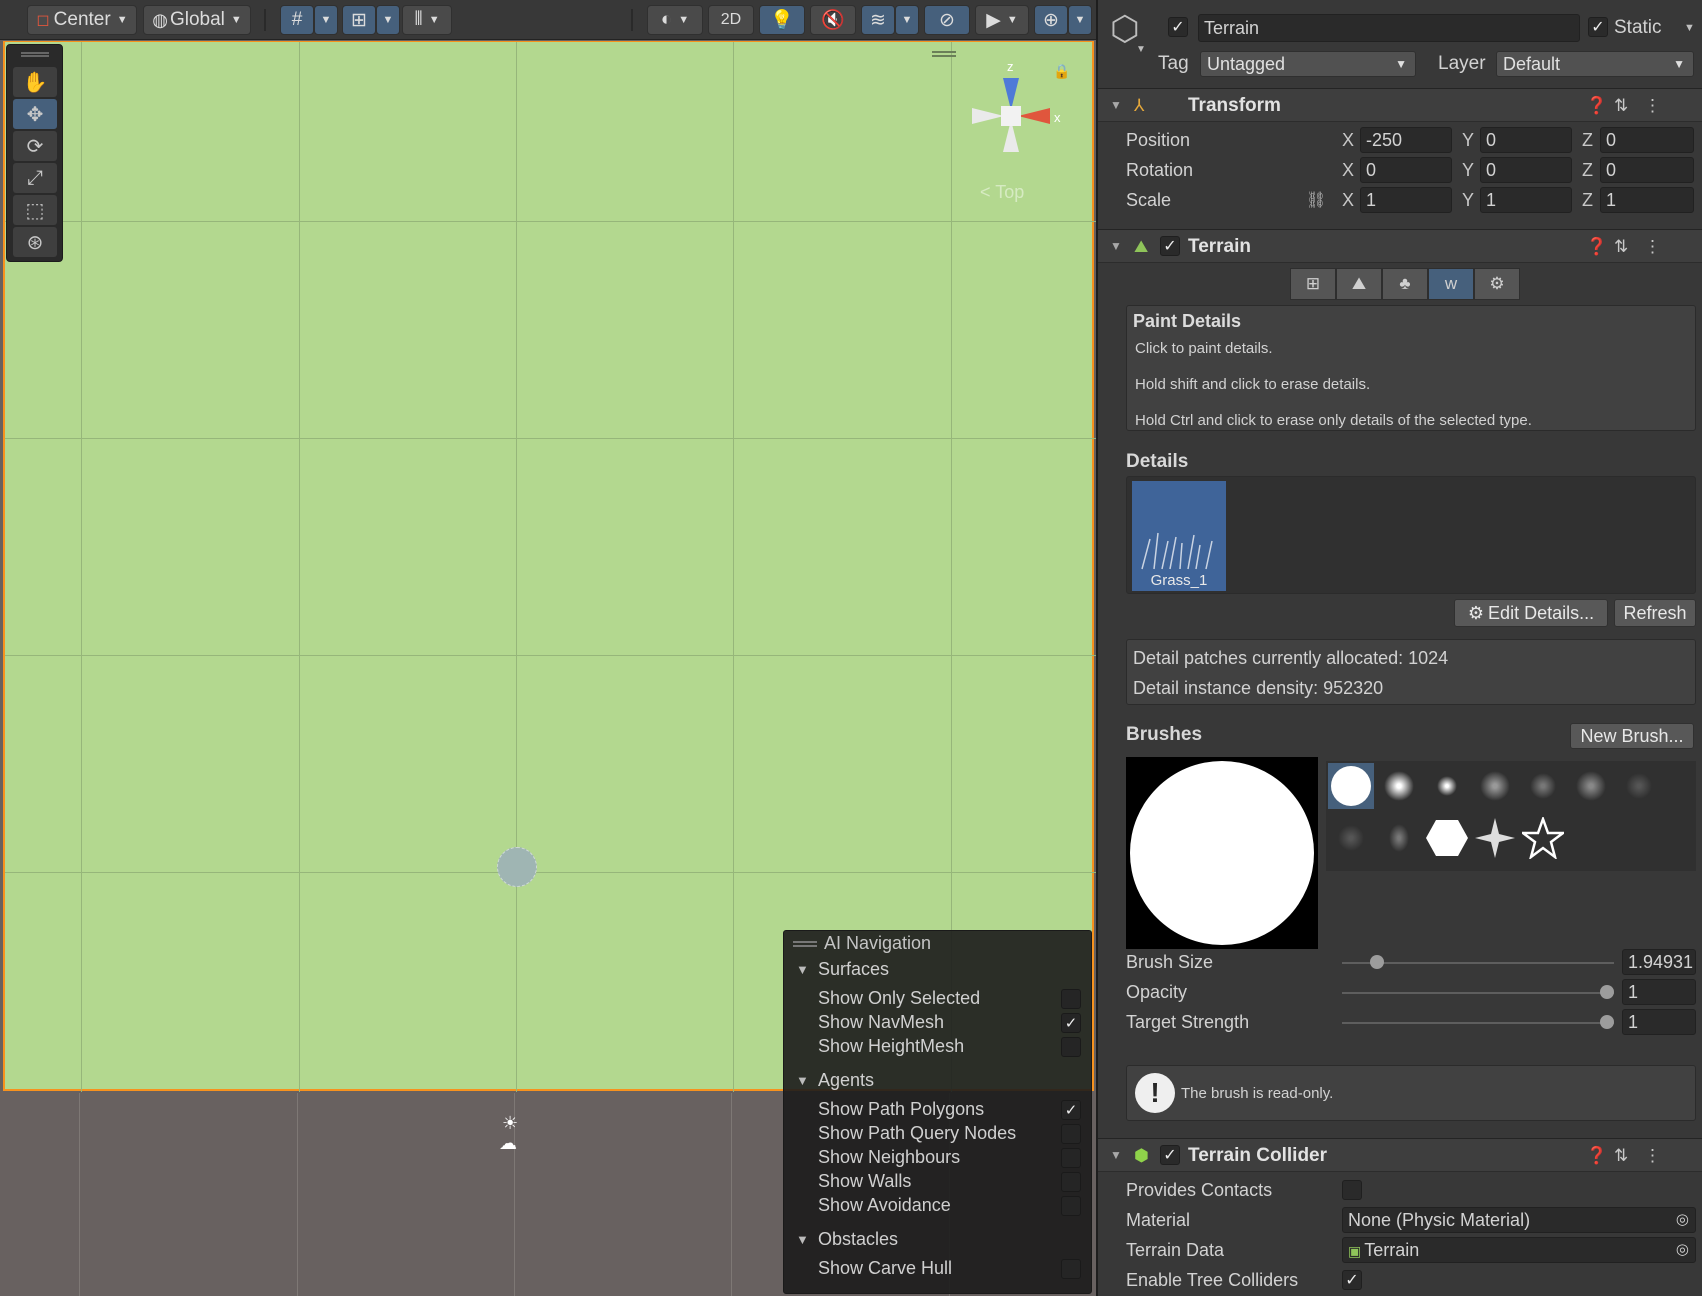 This screenshot has width=1702, height=1296. What do you see at coordinates (988, 116) in the screenshot?
I see `gizmo-neg-x-arrow` at bounding box center [988, 116].